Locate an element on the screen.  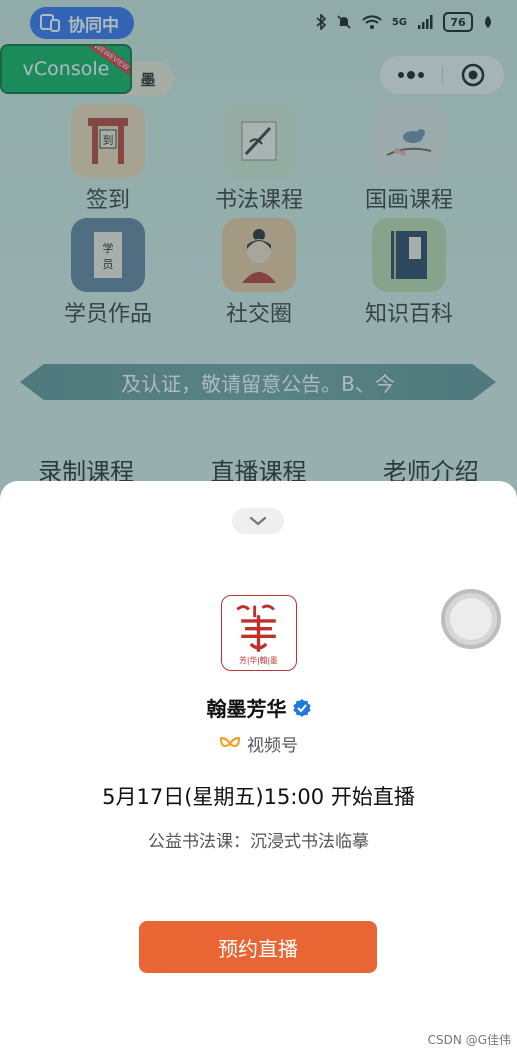
assistive-touch-inner is located at coordinates (471, 619).